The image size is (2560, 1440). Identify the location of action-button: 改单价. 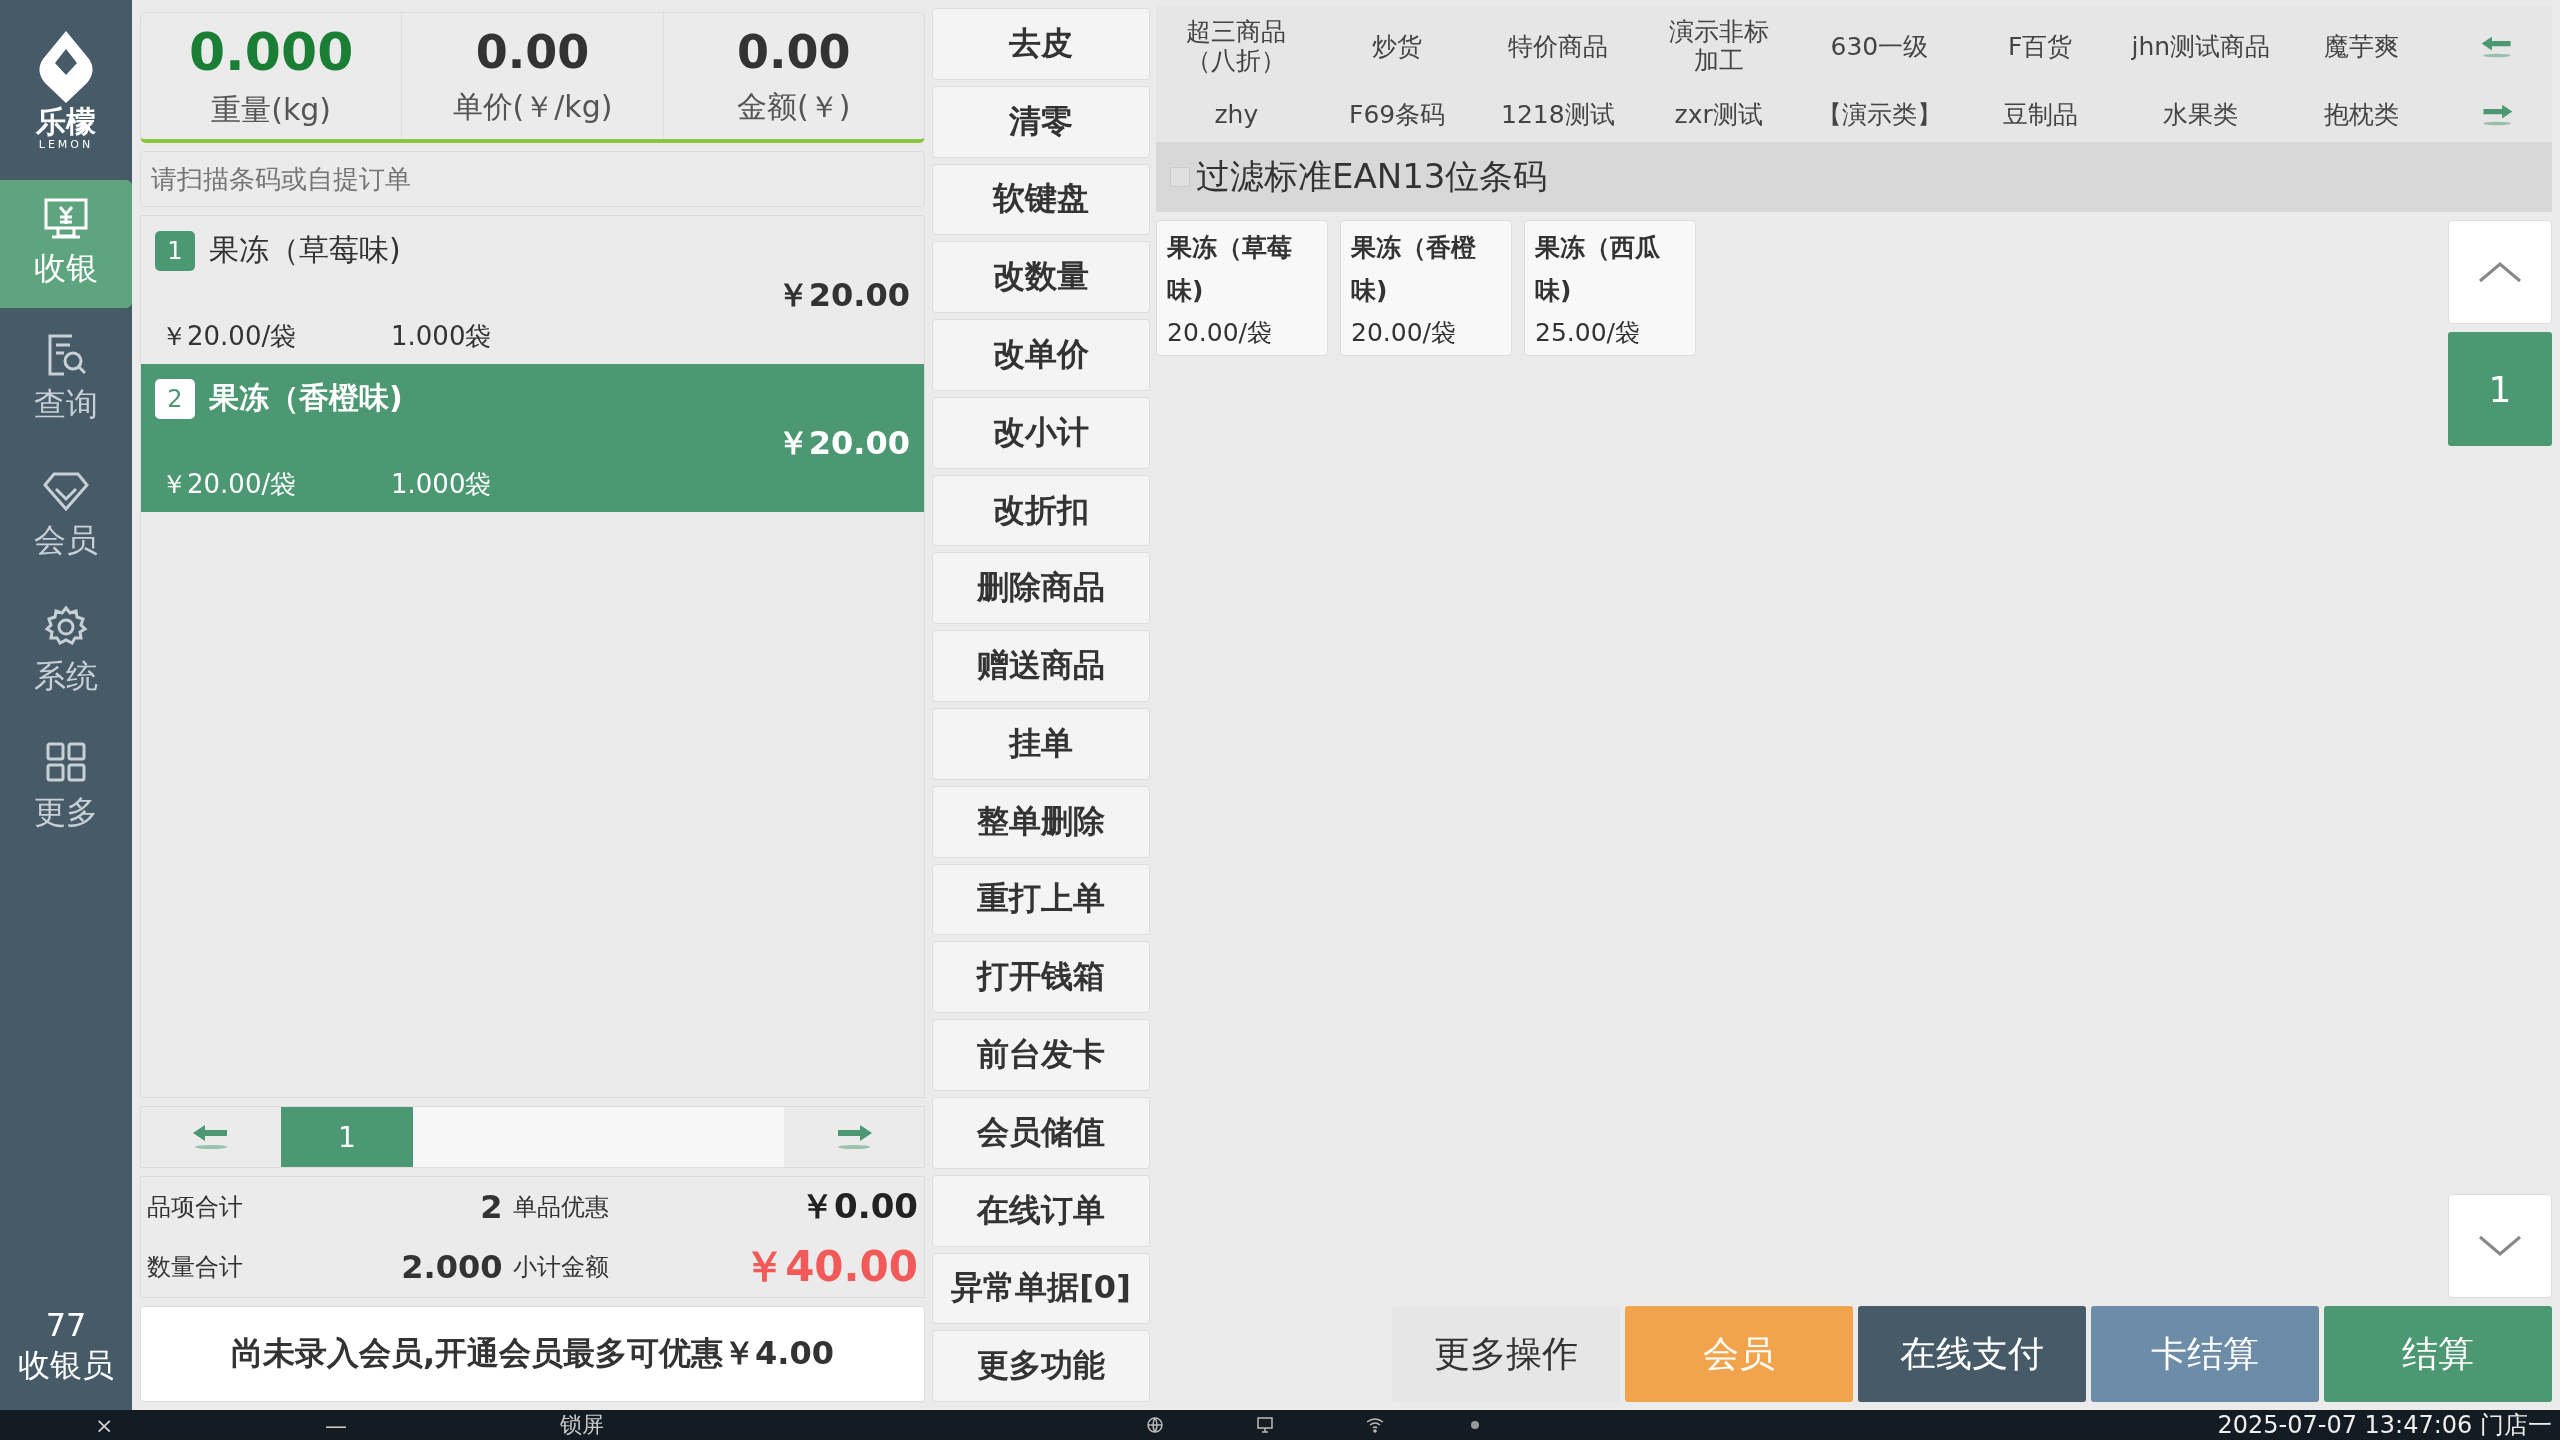
(1041, 355).